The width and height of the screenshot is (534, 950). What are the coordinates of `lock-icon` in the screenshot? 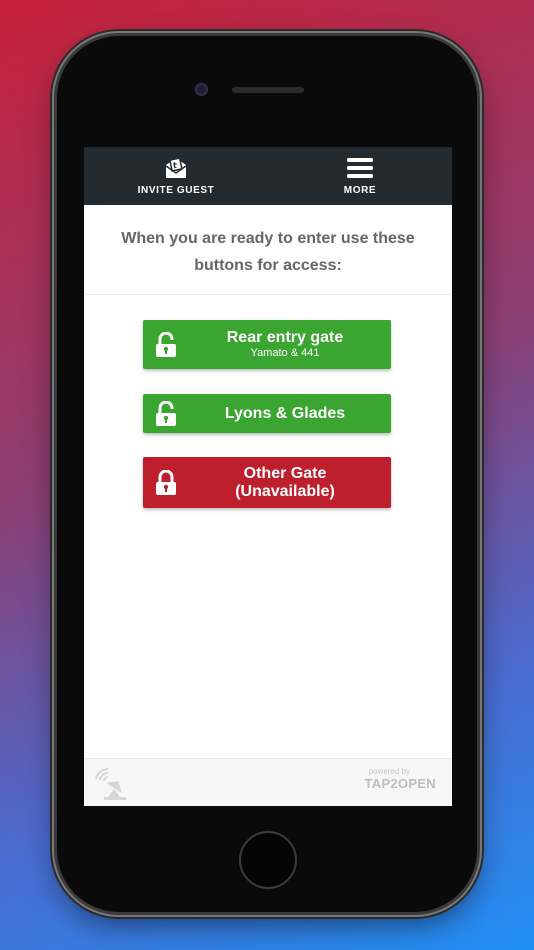 It's located at (166, 482).